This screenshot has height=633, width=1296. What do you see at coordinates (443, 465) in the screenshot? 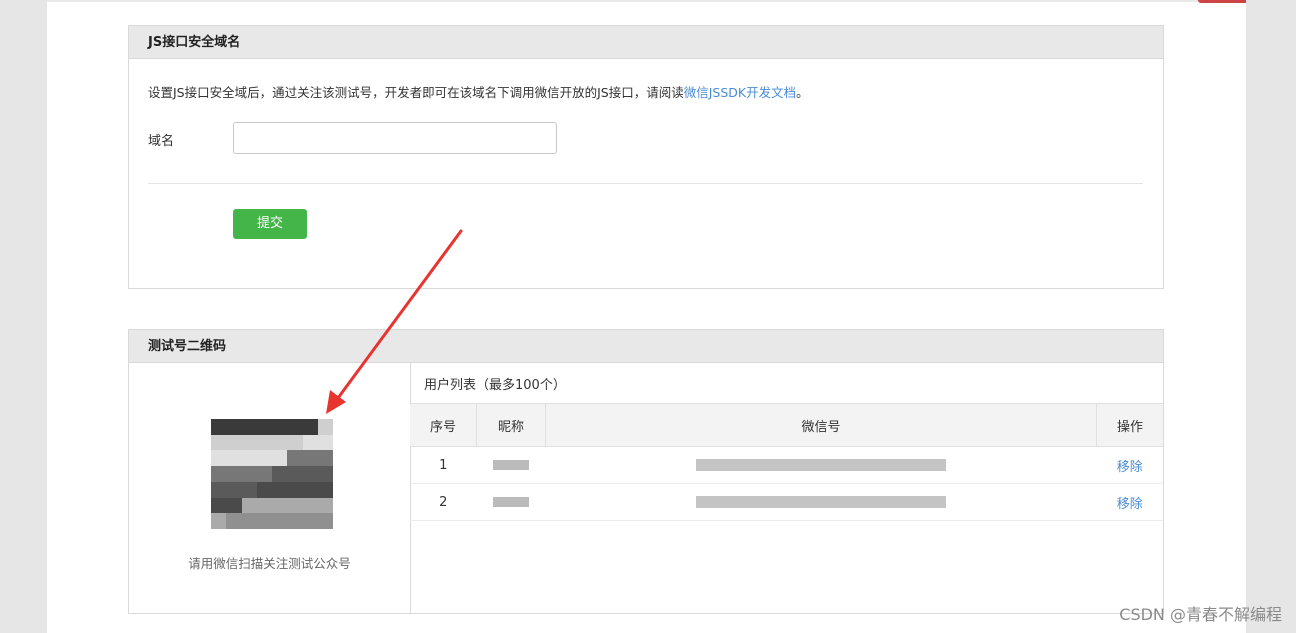
I see `row-index: 1` at bounding box center [443, 465].